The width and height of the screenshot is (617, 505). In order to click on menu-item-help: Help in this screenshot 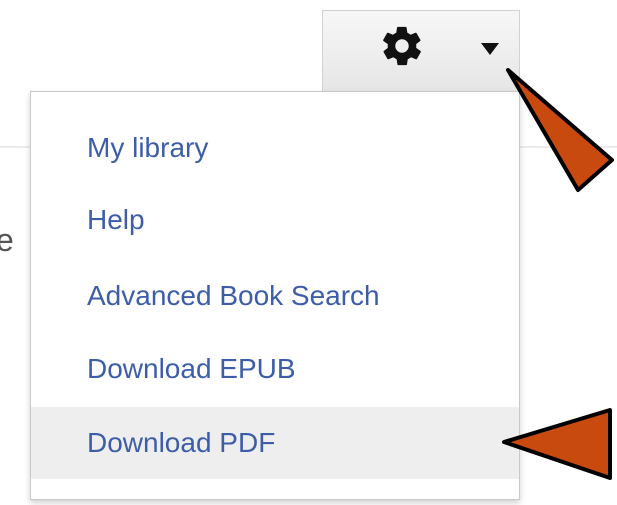, I will do `click(275, 220)`.